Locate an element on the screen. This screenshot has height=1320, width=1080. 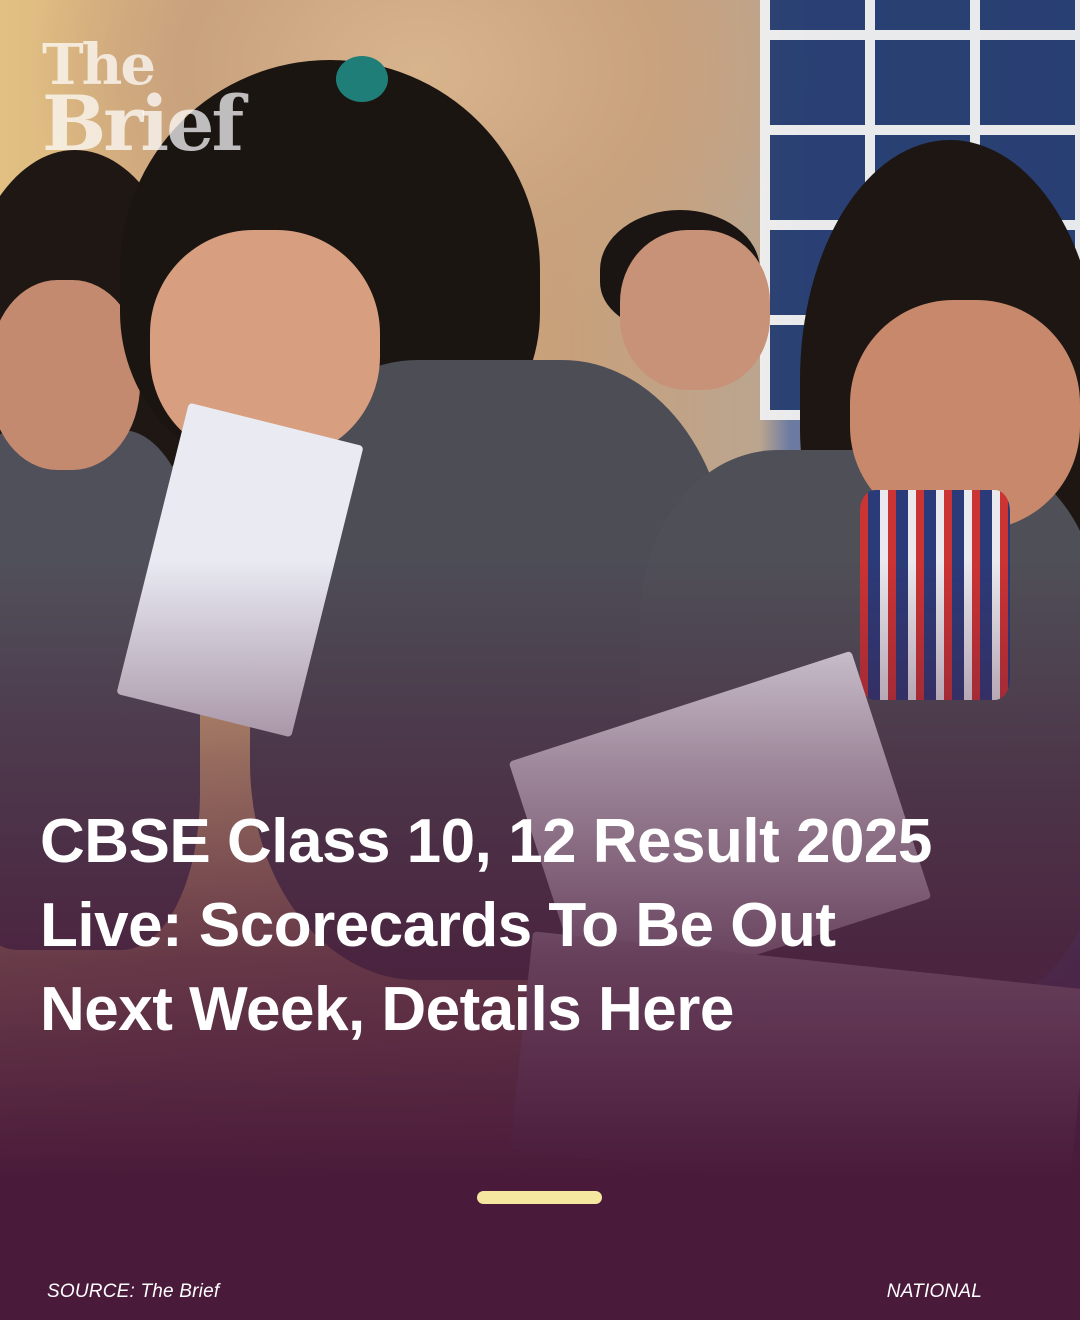
source-credit: SOURCE: The Brief is located at coordinates (133, 1291).